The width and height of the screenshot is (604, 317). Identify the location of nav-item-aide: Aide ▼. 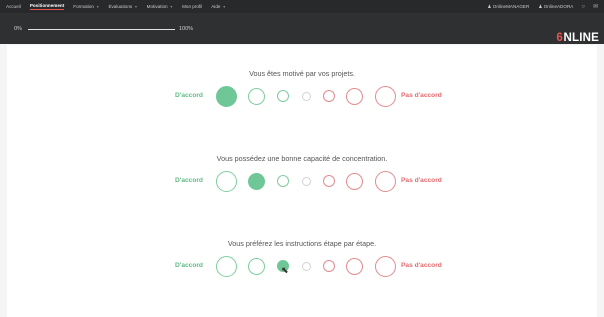
(218, 6).